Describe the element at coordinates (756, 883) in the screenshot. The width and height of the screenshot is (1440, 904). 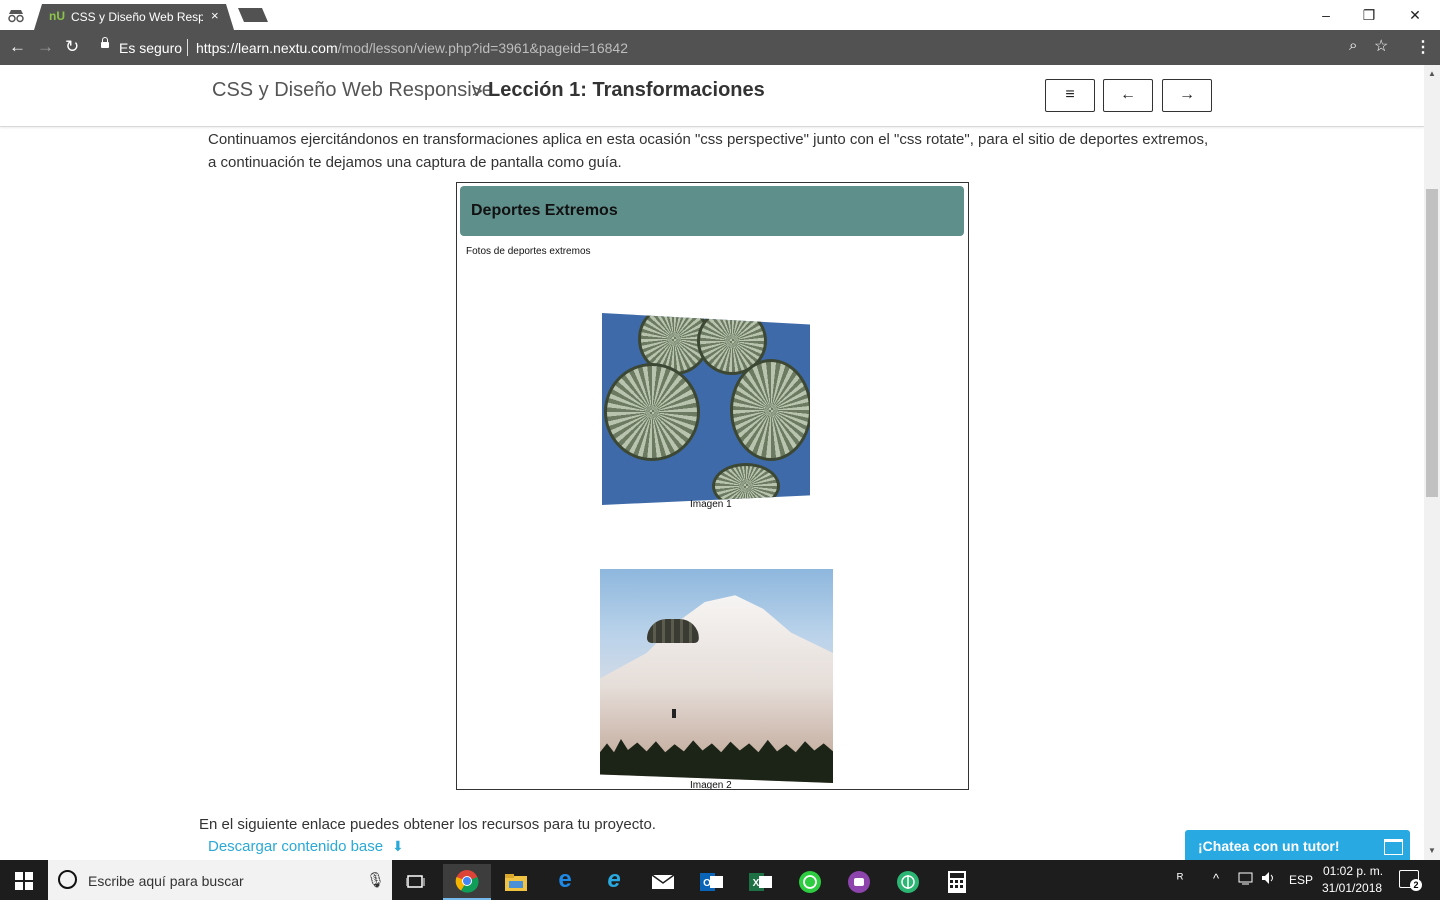
I see `svg-text: X` at that location.